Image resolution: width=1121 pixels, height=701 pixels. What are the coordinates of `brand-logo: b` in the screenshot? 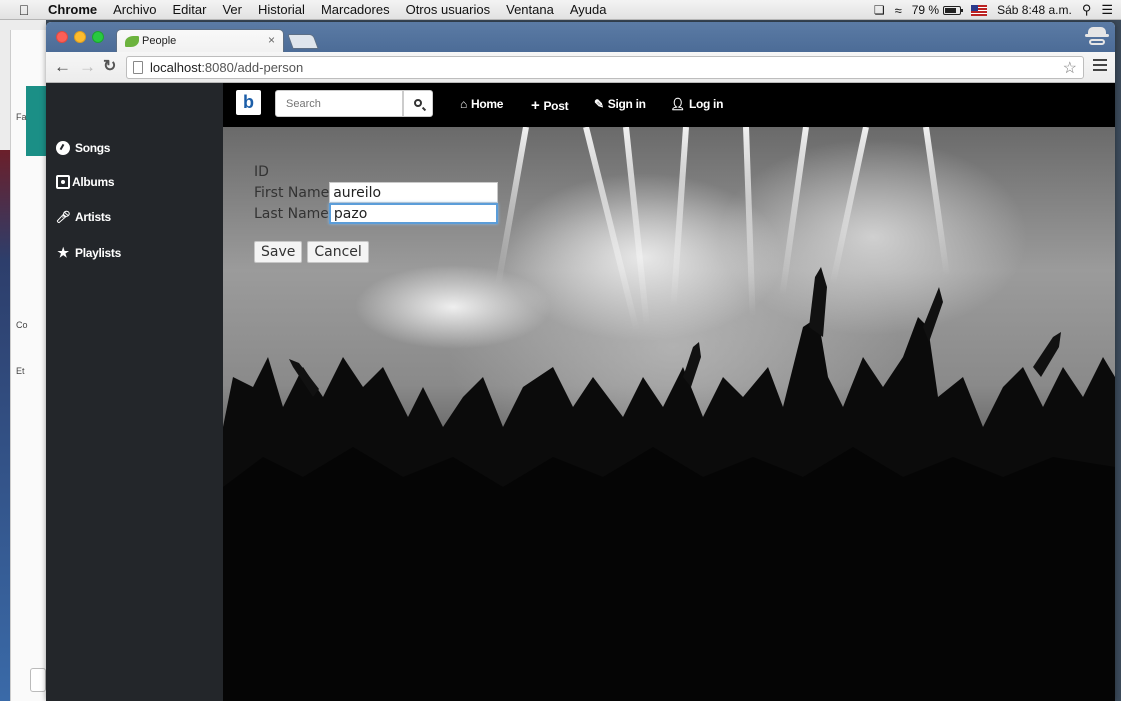 It's located at (248, 102).